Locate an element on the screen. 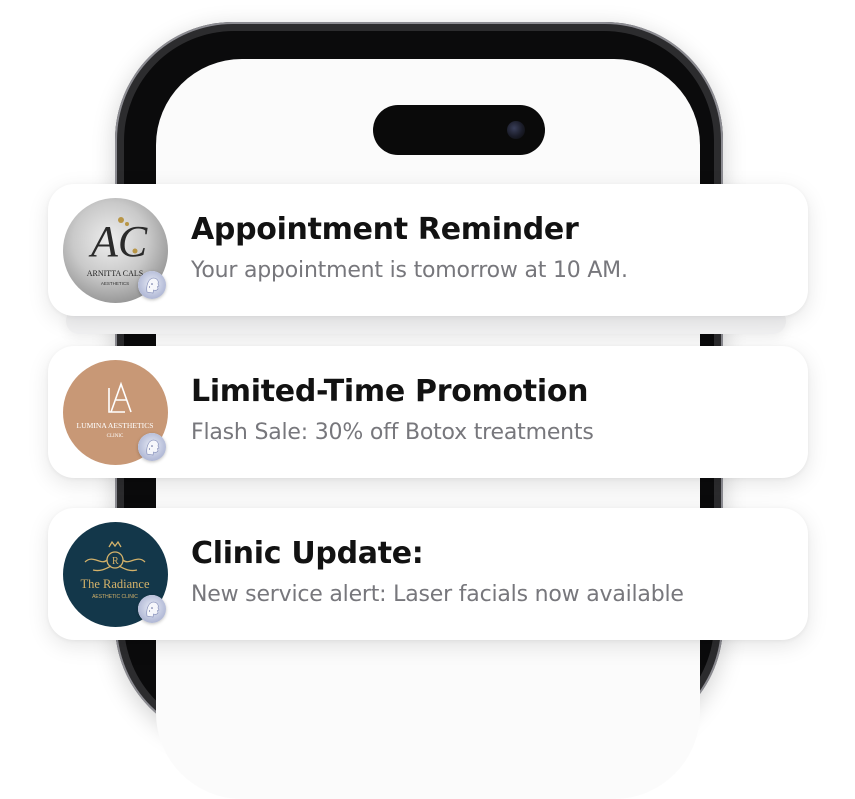  front-camera-icon is located at coordinates (516, 130).